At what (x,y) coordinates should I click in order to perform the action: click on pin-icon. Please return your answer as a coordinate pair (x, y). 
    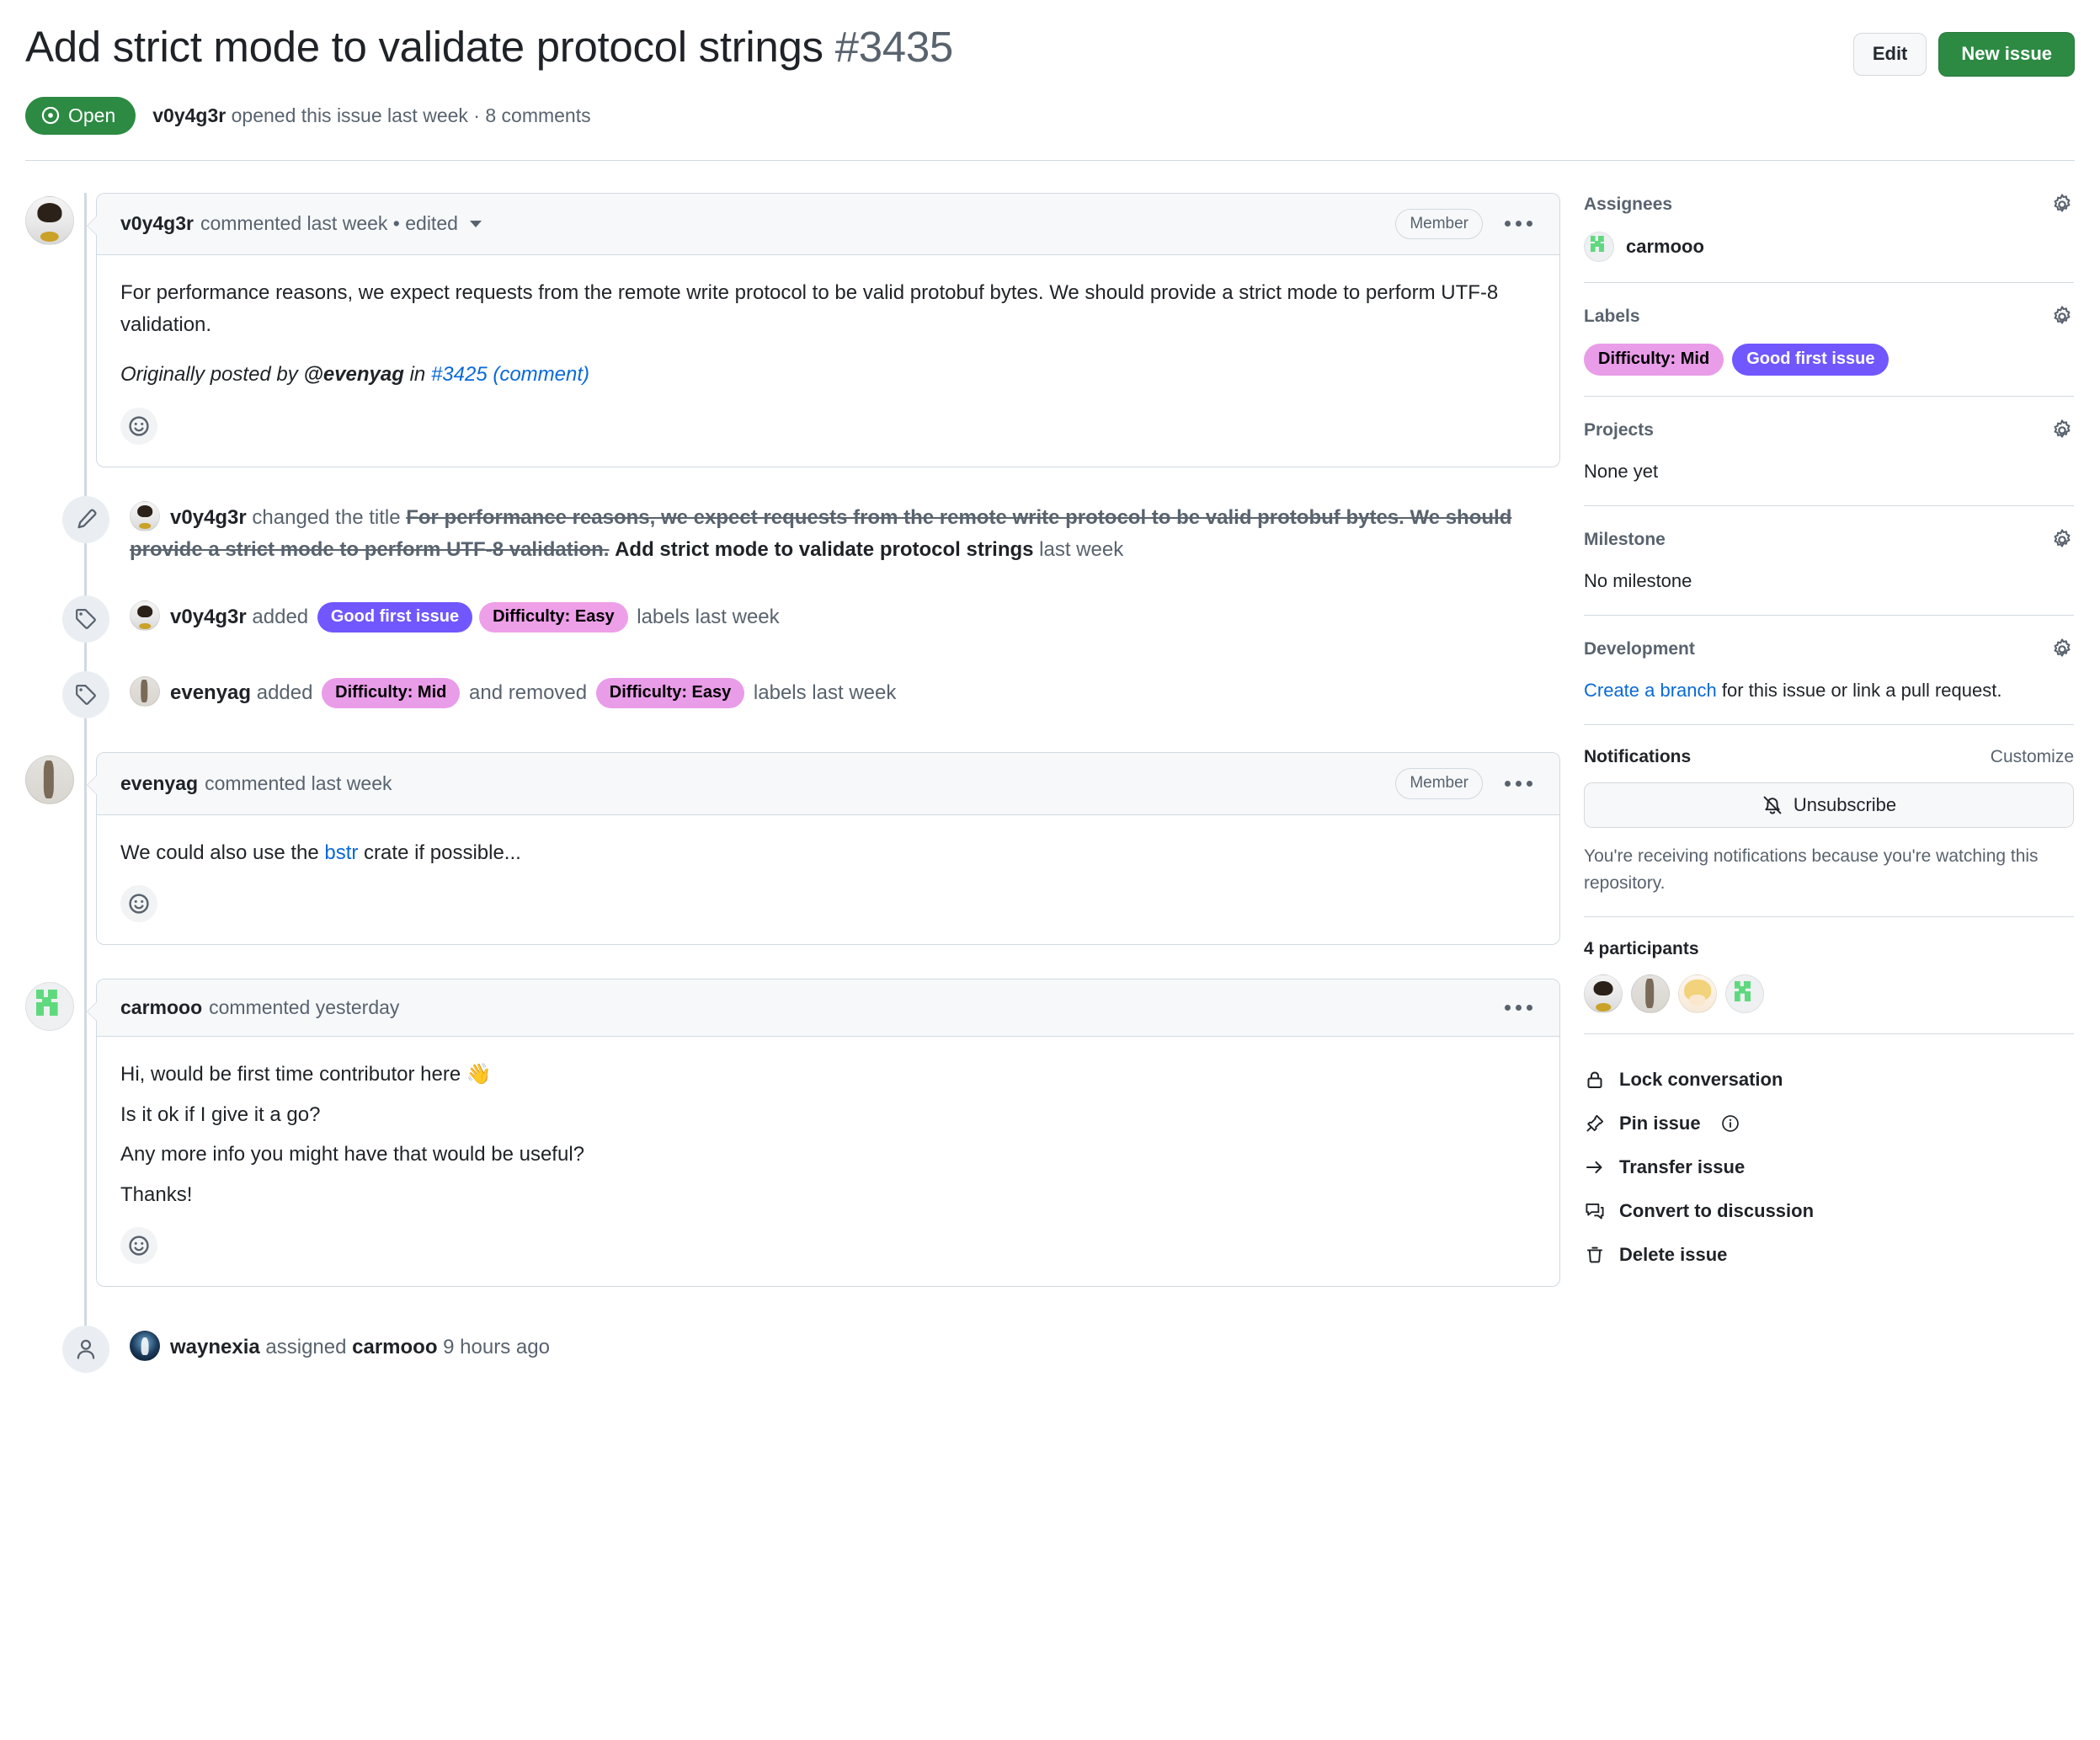
    Looking at the image, I should click on (1595, 1123).